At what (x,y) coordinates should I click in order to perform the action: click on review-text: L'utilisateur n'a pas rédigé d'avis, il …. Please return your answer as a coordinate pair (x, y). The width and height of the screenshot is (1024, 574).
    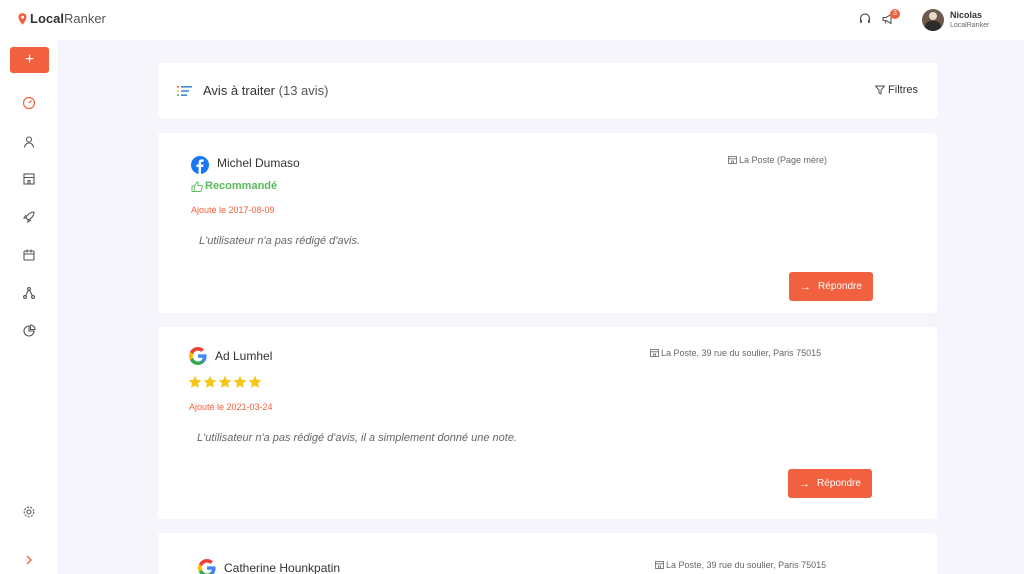
    Looking at the image, I should click on (357, 438).